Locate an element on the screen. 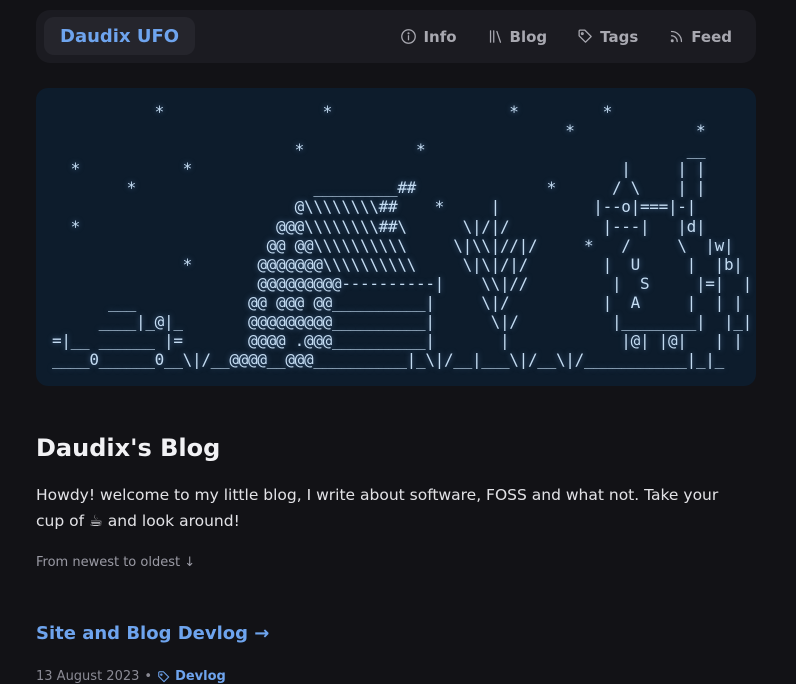  post-title-link: Site and Blog Devlog → is located at coordinates (152, 633).